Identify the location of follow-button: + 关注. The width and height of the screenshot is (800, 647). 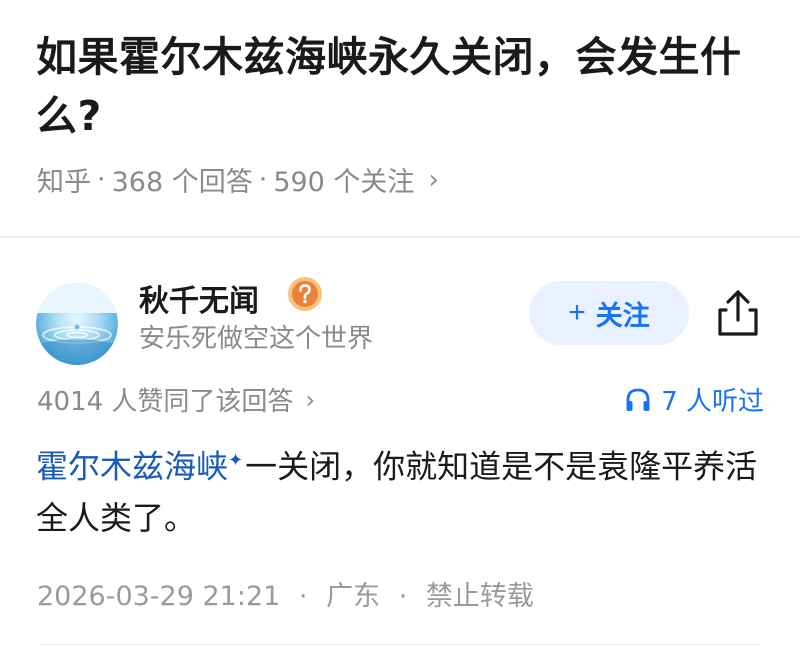
(609, 313).